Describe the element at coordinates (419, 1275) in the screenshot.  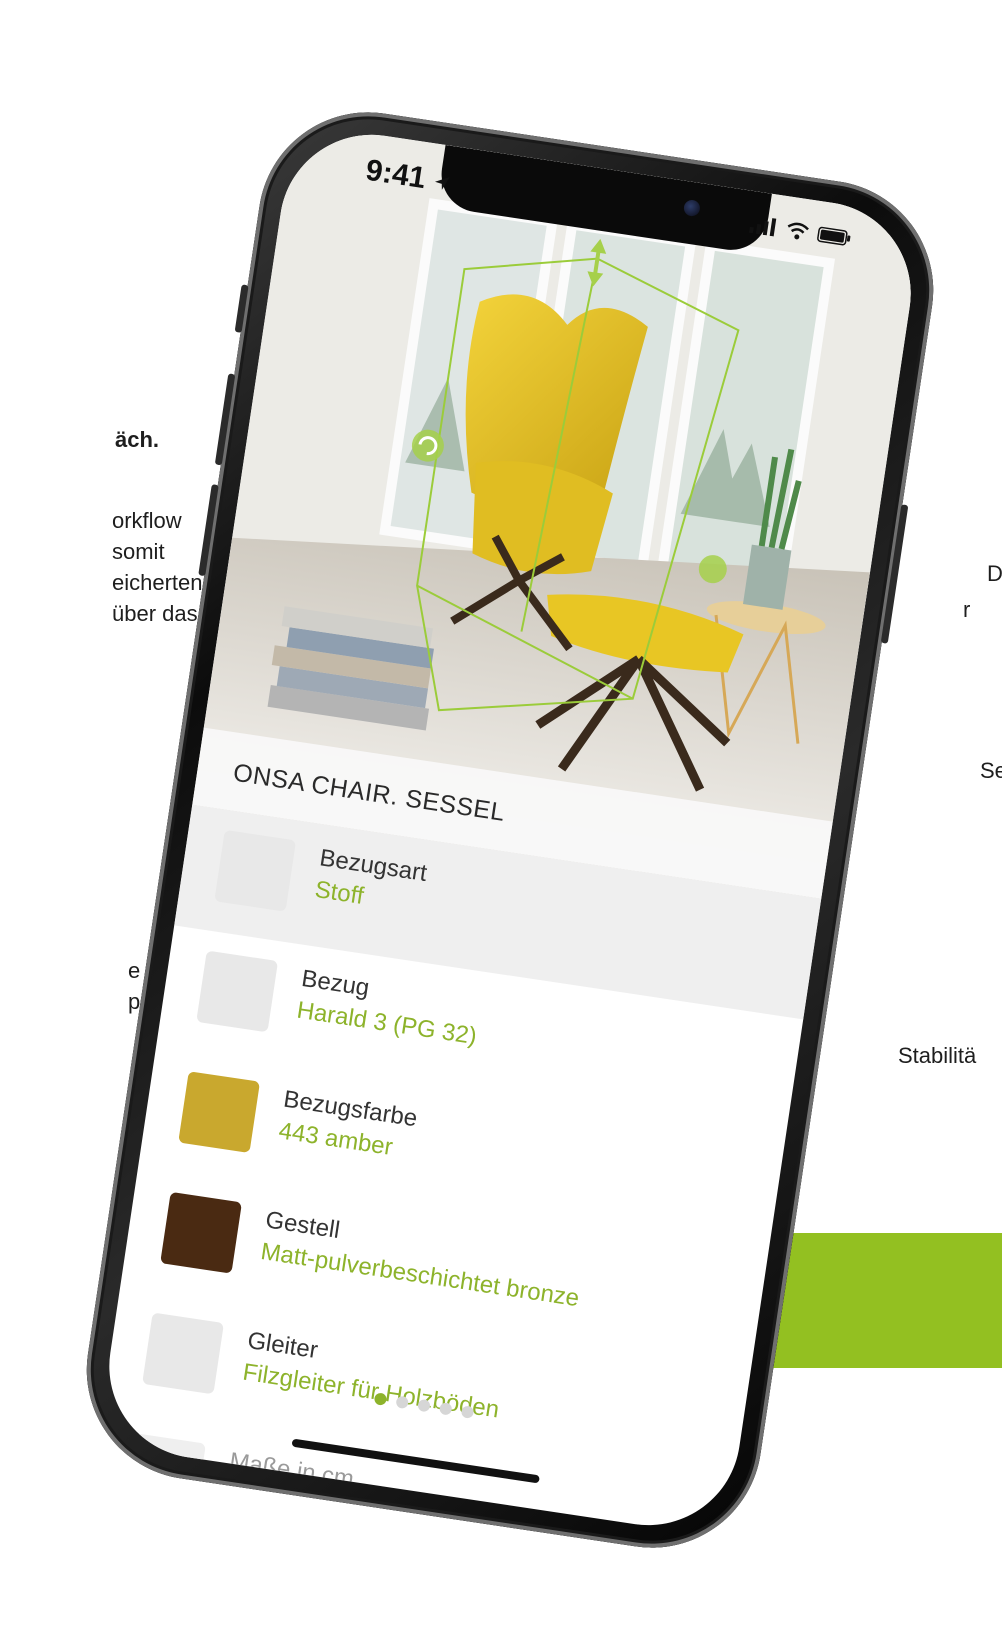
I see `option-value: Matt-pulverbeschichtet bronze` at that location.